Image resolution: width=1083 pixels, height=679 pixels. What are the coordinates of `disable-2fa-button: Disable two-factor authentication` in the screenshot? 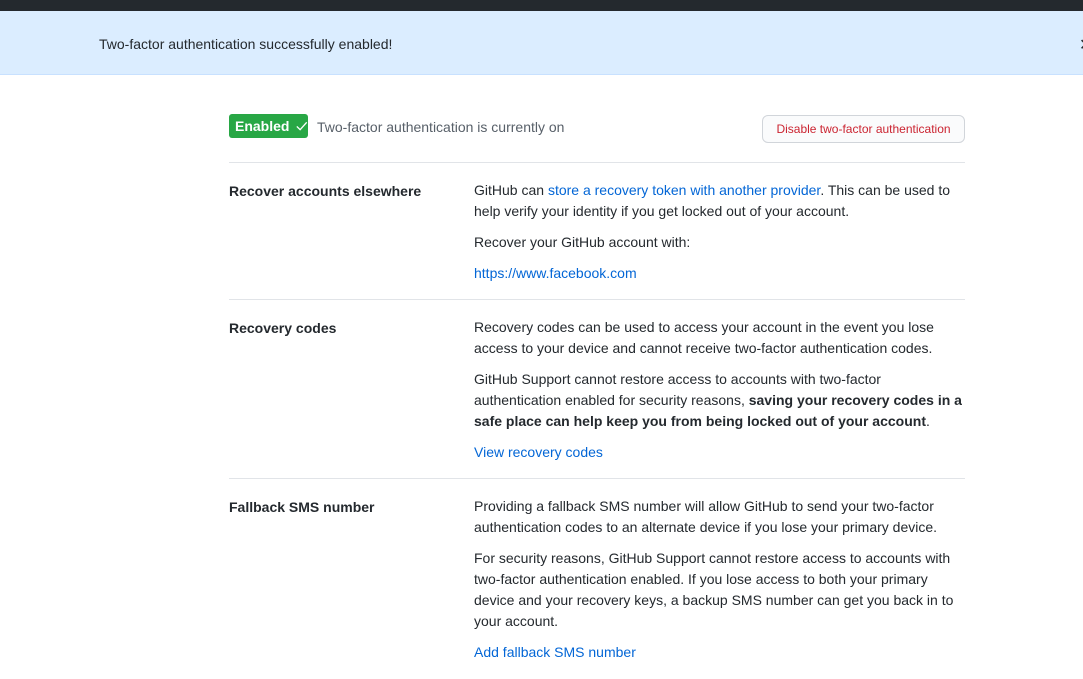 It's located at (863, 129).